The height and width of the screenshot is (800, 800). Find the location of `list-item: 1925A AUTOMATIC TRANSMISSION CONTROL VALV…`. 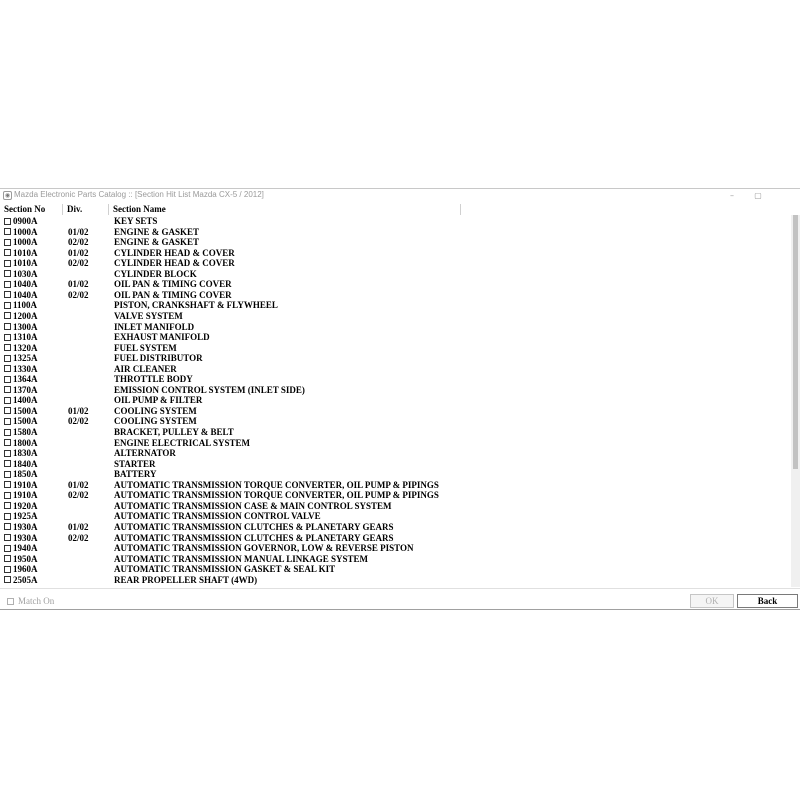

list-item: 1925A AUTOMATIC TRANSMISSION CONTROL VALV… is located at coordinates (395, 516).